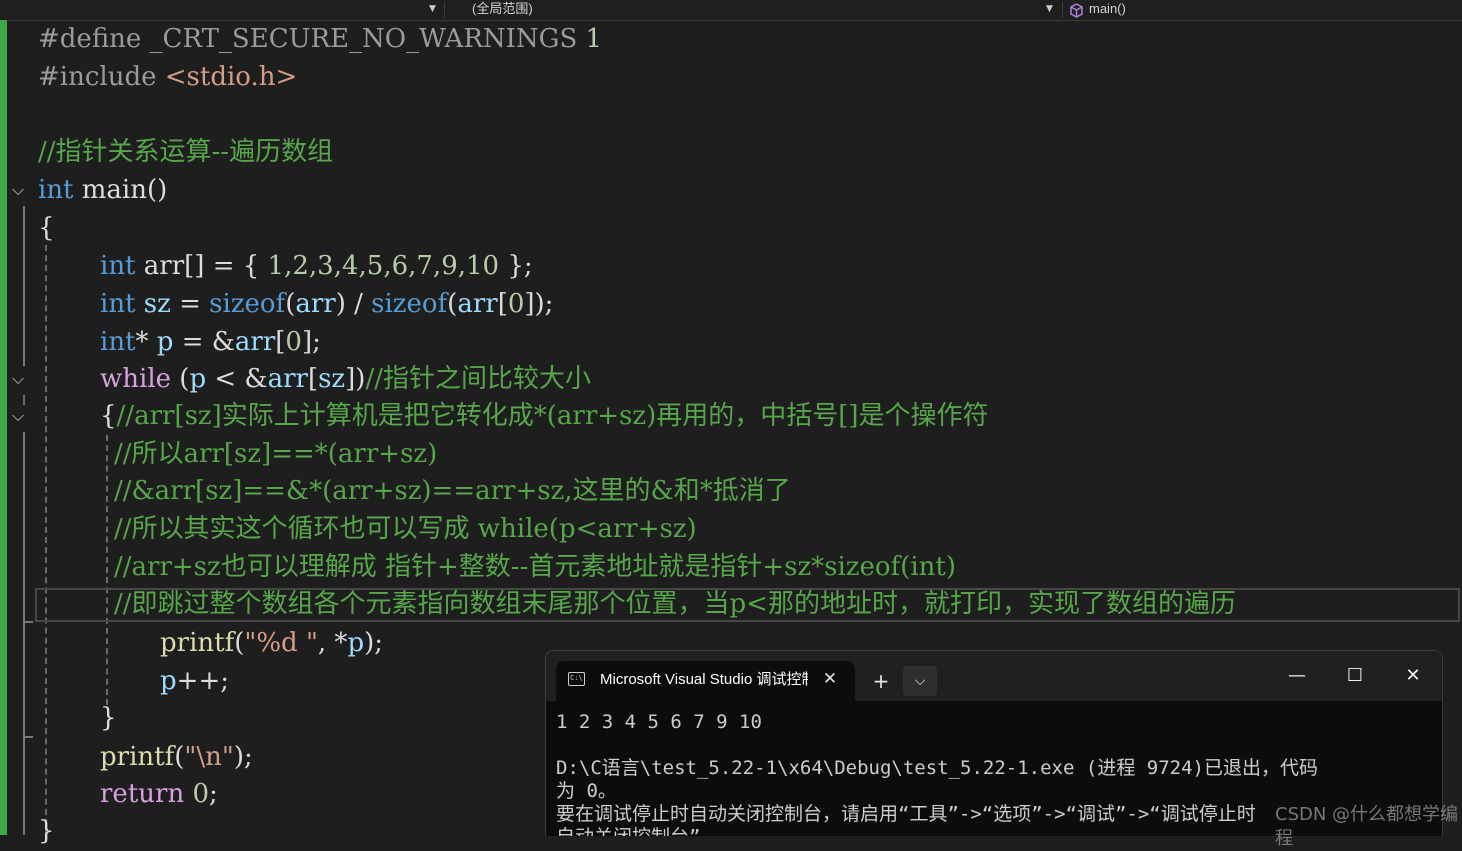  What do you see at coordinates (108, 416) in the screenshot?
I see `code-text: {` at bounding box center [108, 416].